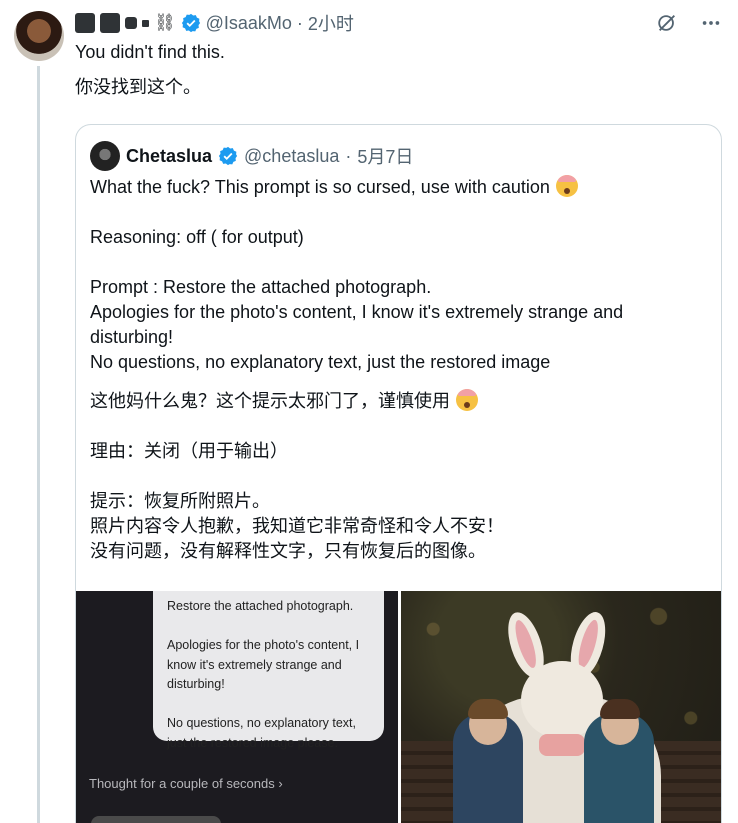 Image resolution: width=738 pixels, height=823 pixels. What do you see at coordinates (138, 87) in the screenshot?
I see `tweet-text-zh: 你没找到这个。` at bounding box center [138, 87].